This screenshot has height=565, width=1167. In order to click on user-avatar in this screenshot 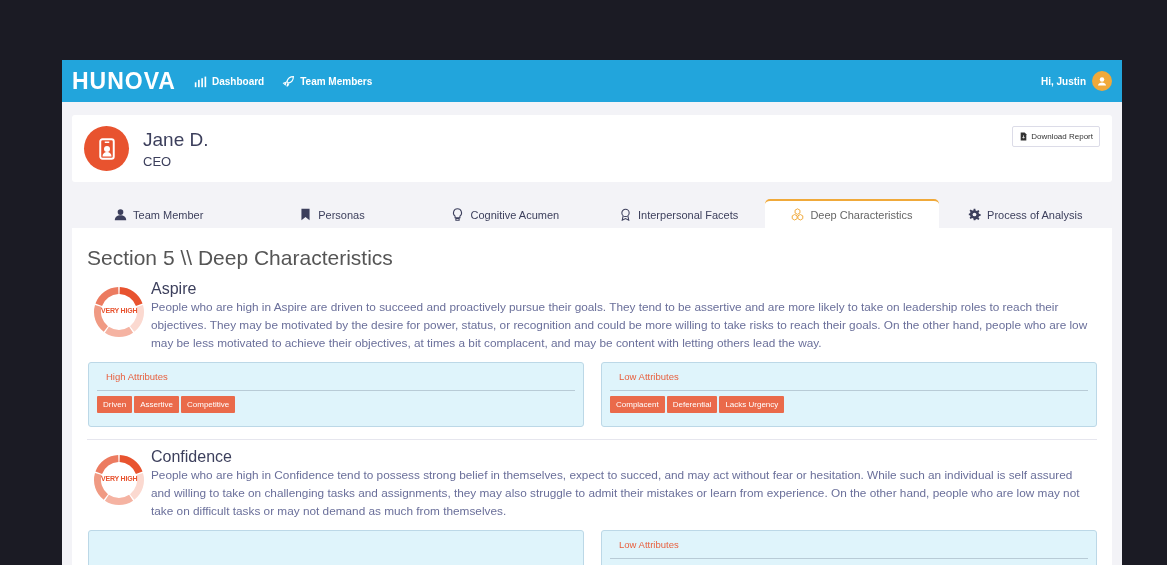, I will do `click(1102, 81)`.